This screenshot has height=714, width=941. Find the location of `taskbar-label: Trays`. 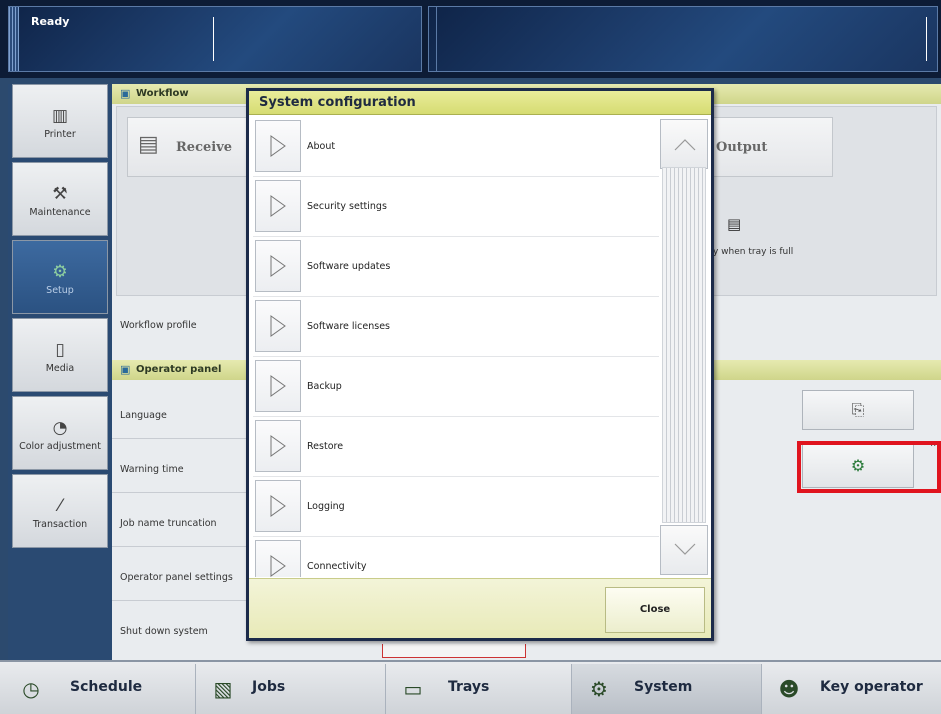

taskbar-label: Trays is located at coordinates (469, 687).